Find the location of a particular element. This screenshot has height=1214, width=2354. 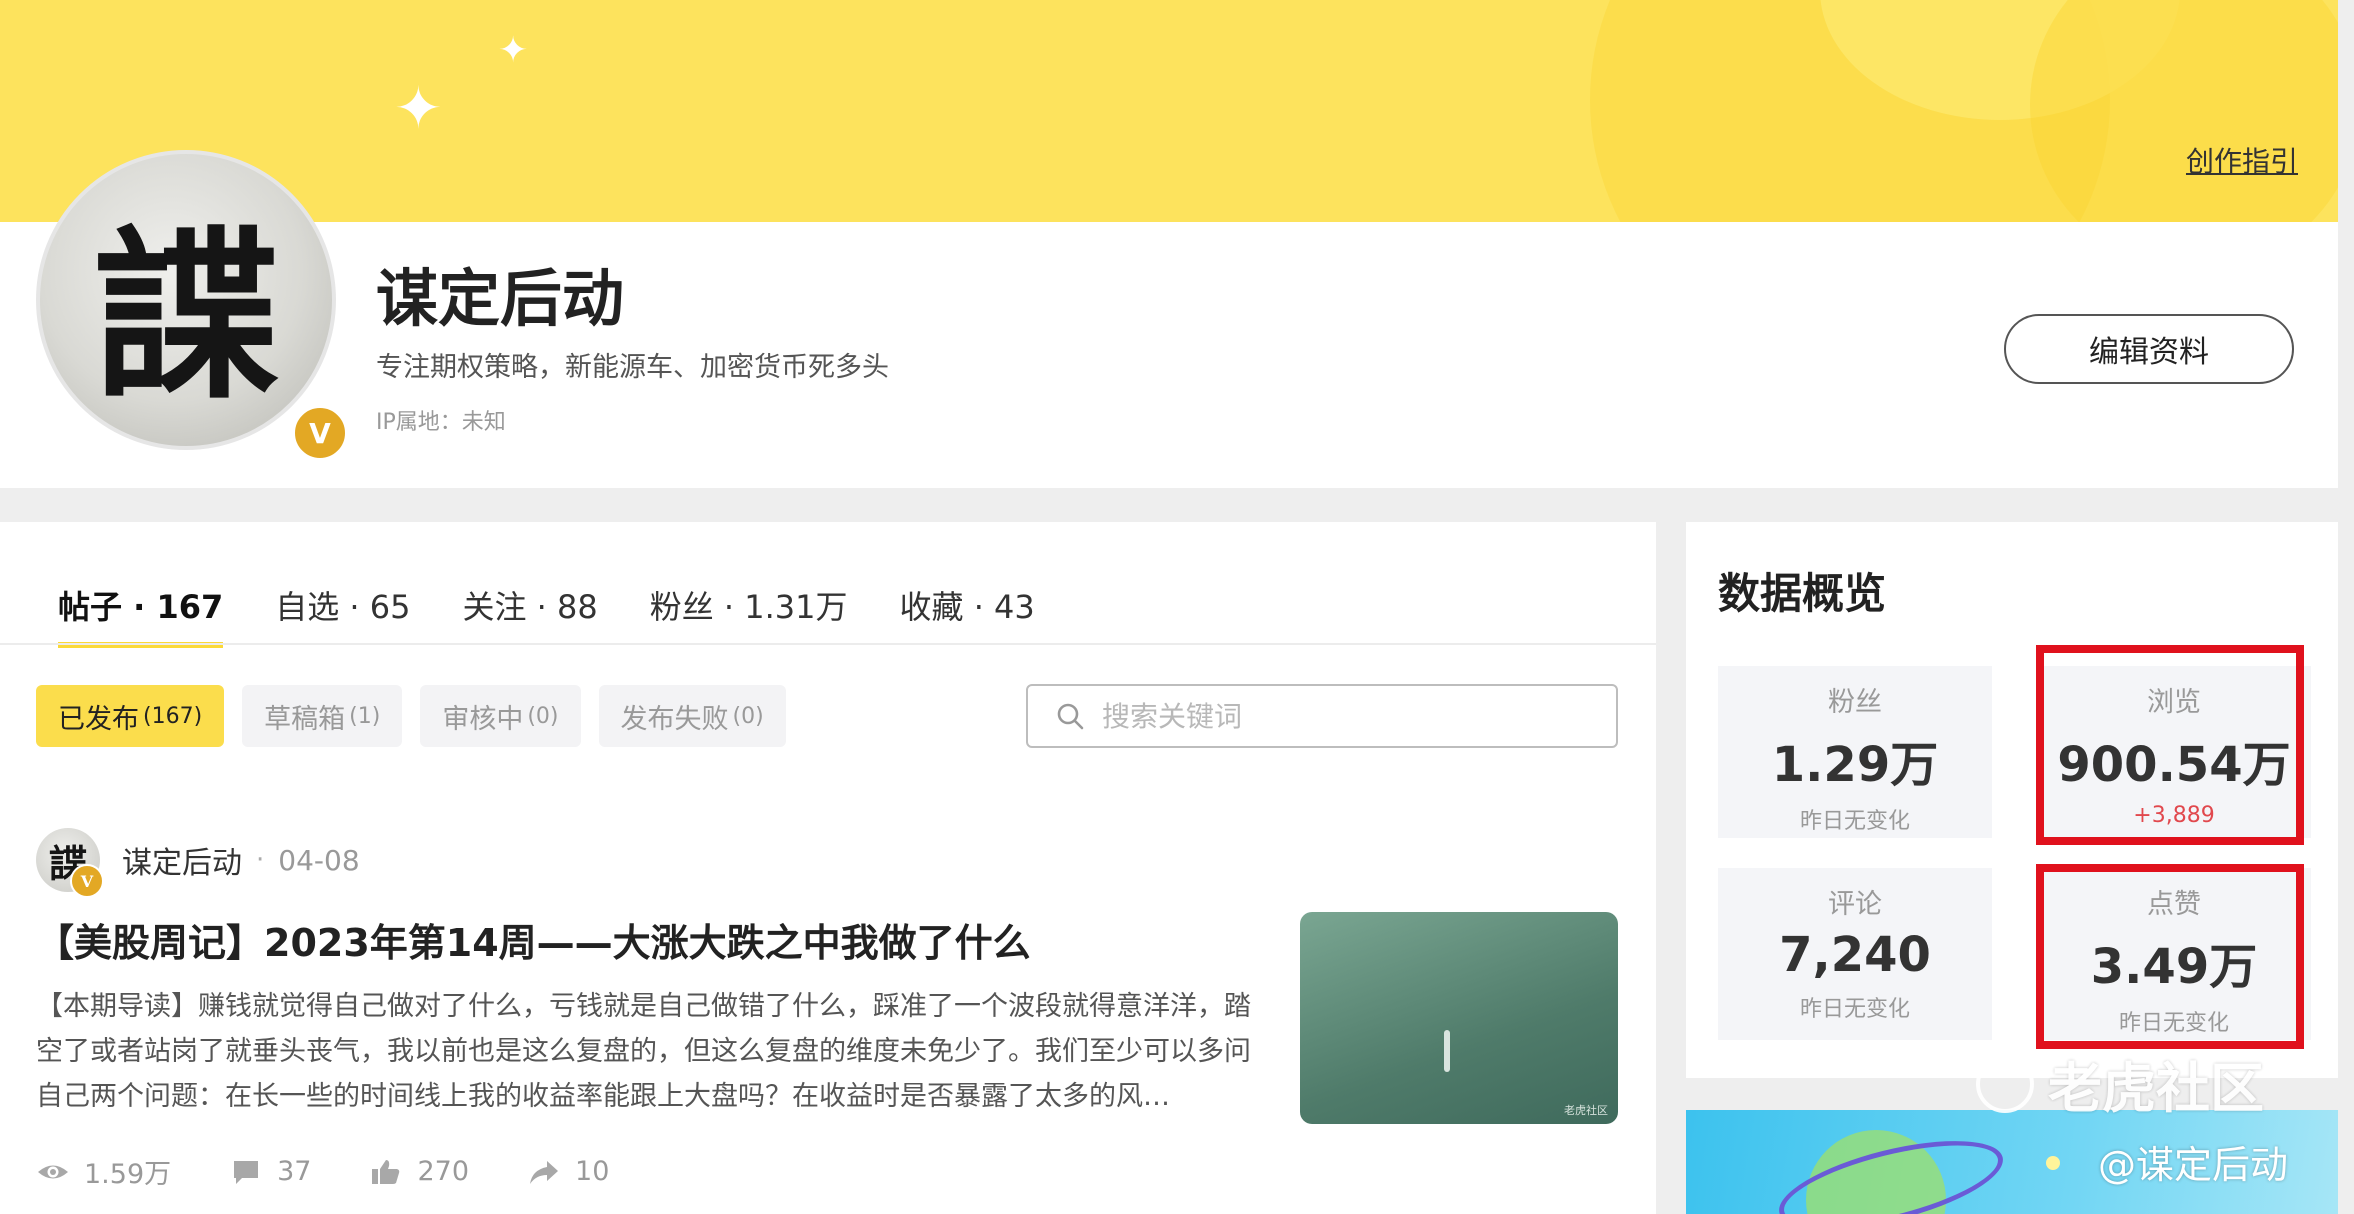

highlight-box-views is located at coordinates (2170, 745).